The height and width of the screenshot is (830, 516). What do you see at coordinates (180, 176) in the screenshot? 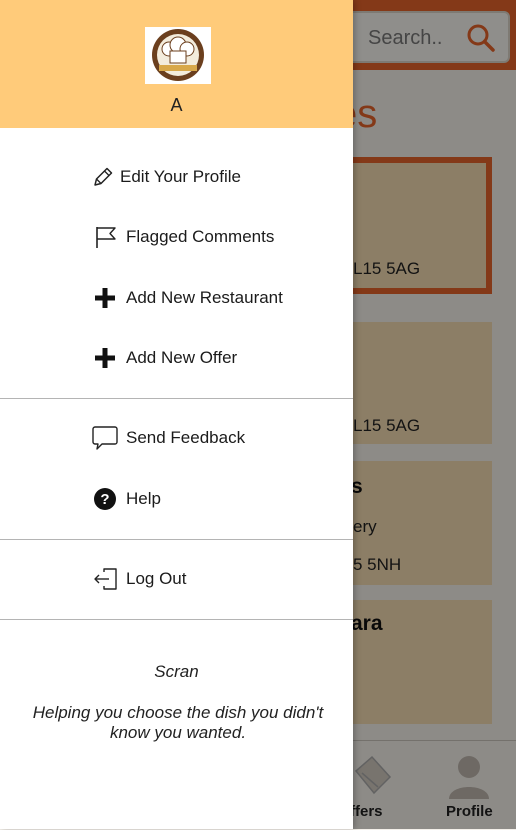
I see `menu-item-label: Edit Your Profile` at bounding box center [180, 176].